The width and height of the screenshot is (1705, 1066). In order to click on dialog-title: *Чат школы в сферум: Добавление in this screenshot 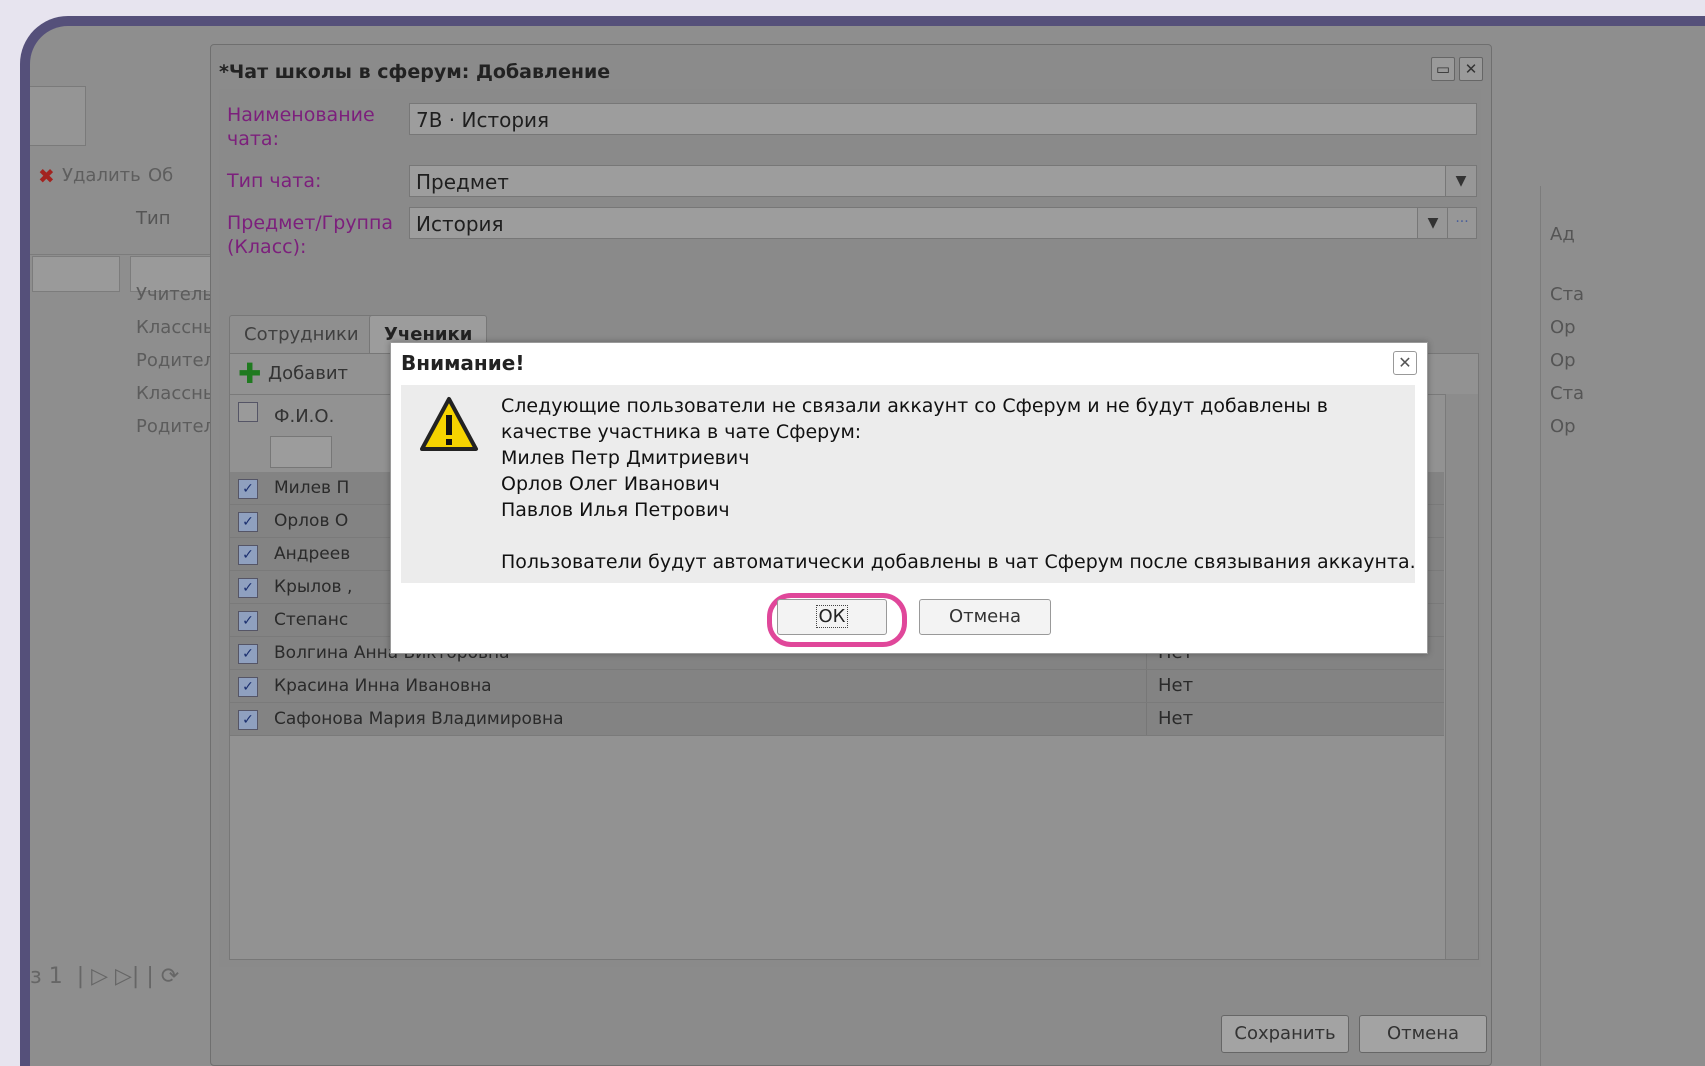, I will do `click(415, 72)`.